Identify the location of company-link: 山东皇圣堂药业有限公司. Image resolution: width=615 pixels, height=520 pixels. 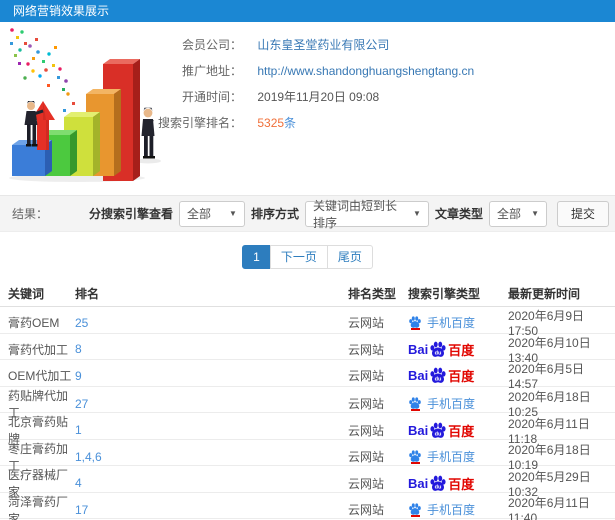
(323, 45).